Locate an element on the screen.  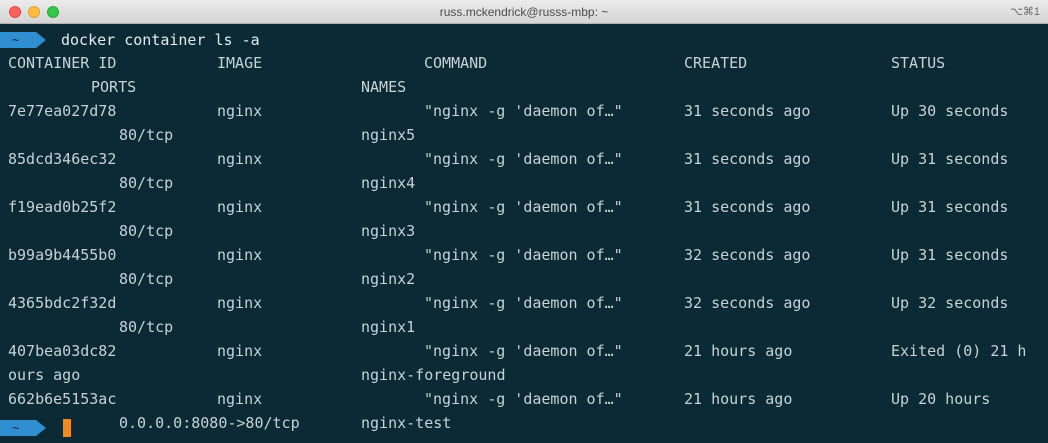
cell-ports: ours ago is located at coordinates (44, 375).